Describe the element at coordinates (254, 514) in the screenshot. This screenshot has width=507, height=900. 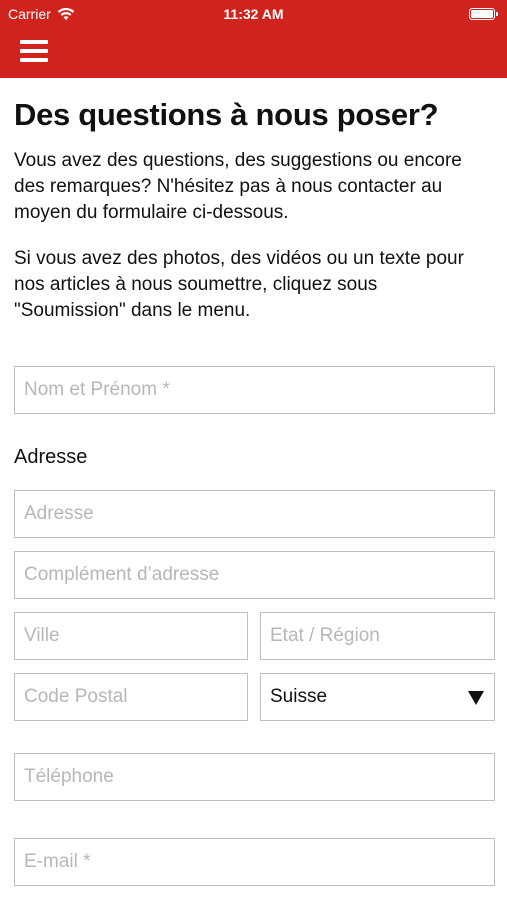
I see `address-field: Adresse` at that location.